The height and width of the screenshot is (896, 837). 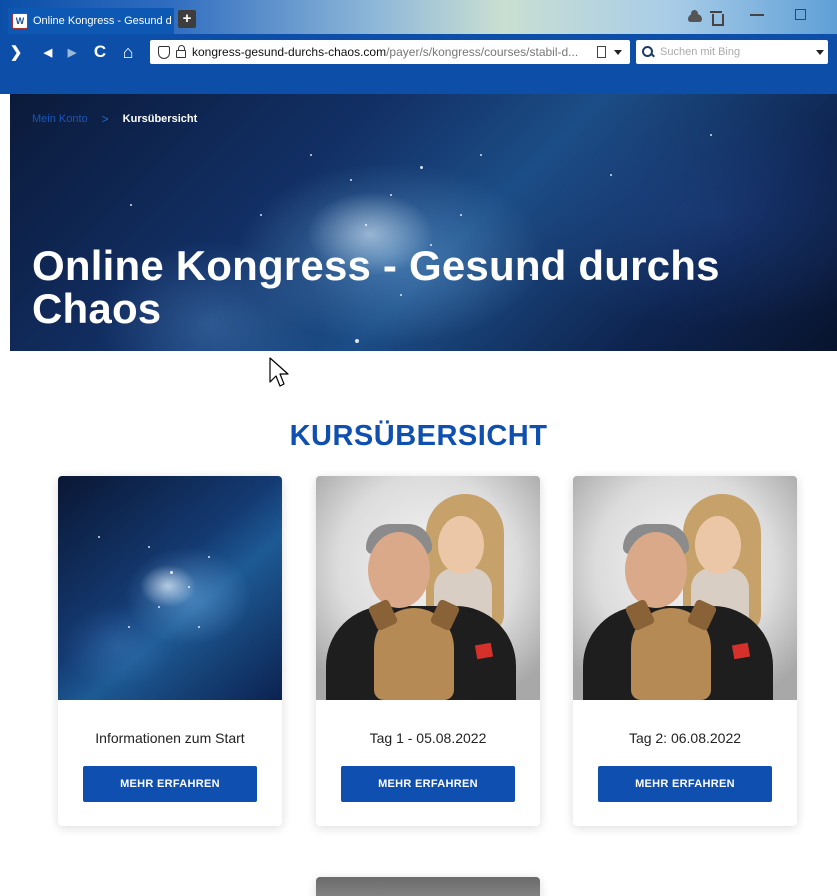 What do you see at coordinates (695, 16) in the screenshot?
I see `cloud-icon` at bounding box center [695, 16].